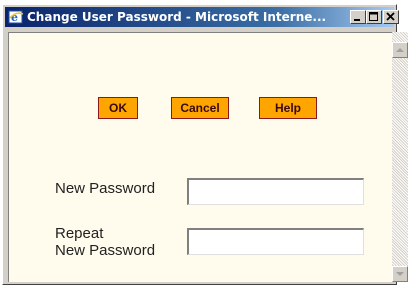 The image size is (410, 285). I want to click on cancel-button: Cancel, so click(200, 108).